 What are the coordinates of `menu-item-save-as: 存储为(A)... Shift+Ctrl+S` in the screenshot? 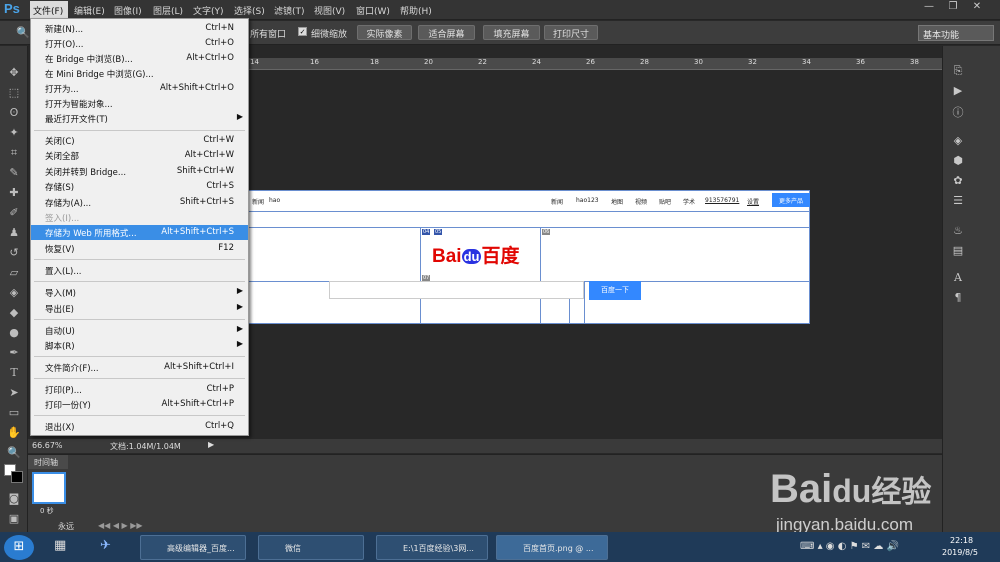 It's located at (139, 202).